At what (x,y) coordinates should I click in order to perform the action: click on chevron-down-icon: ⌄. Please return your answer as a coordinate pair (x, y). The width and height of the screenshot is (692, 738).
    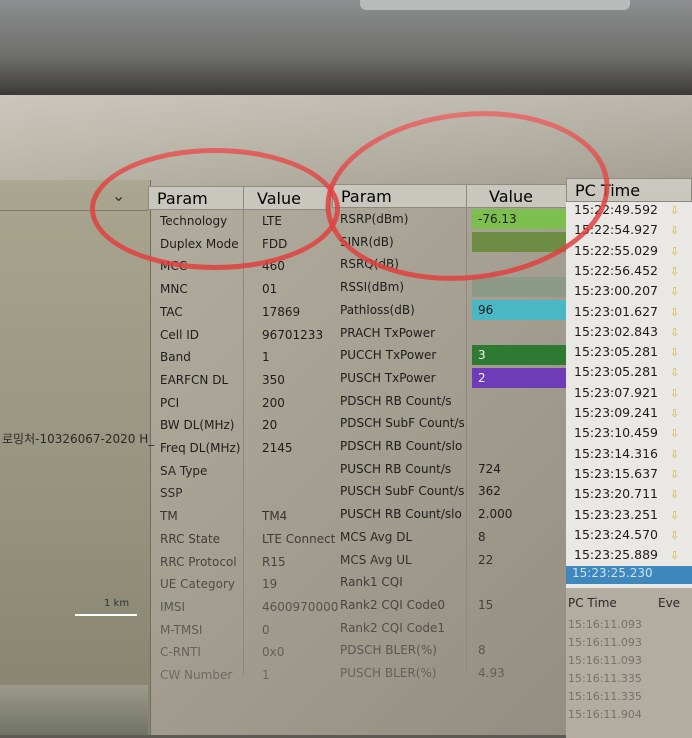
    Looking at the image, I should click on (118, 195).